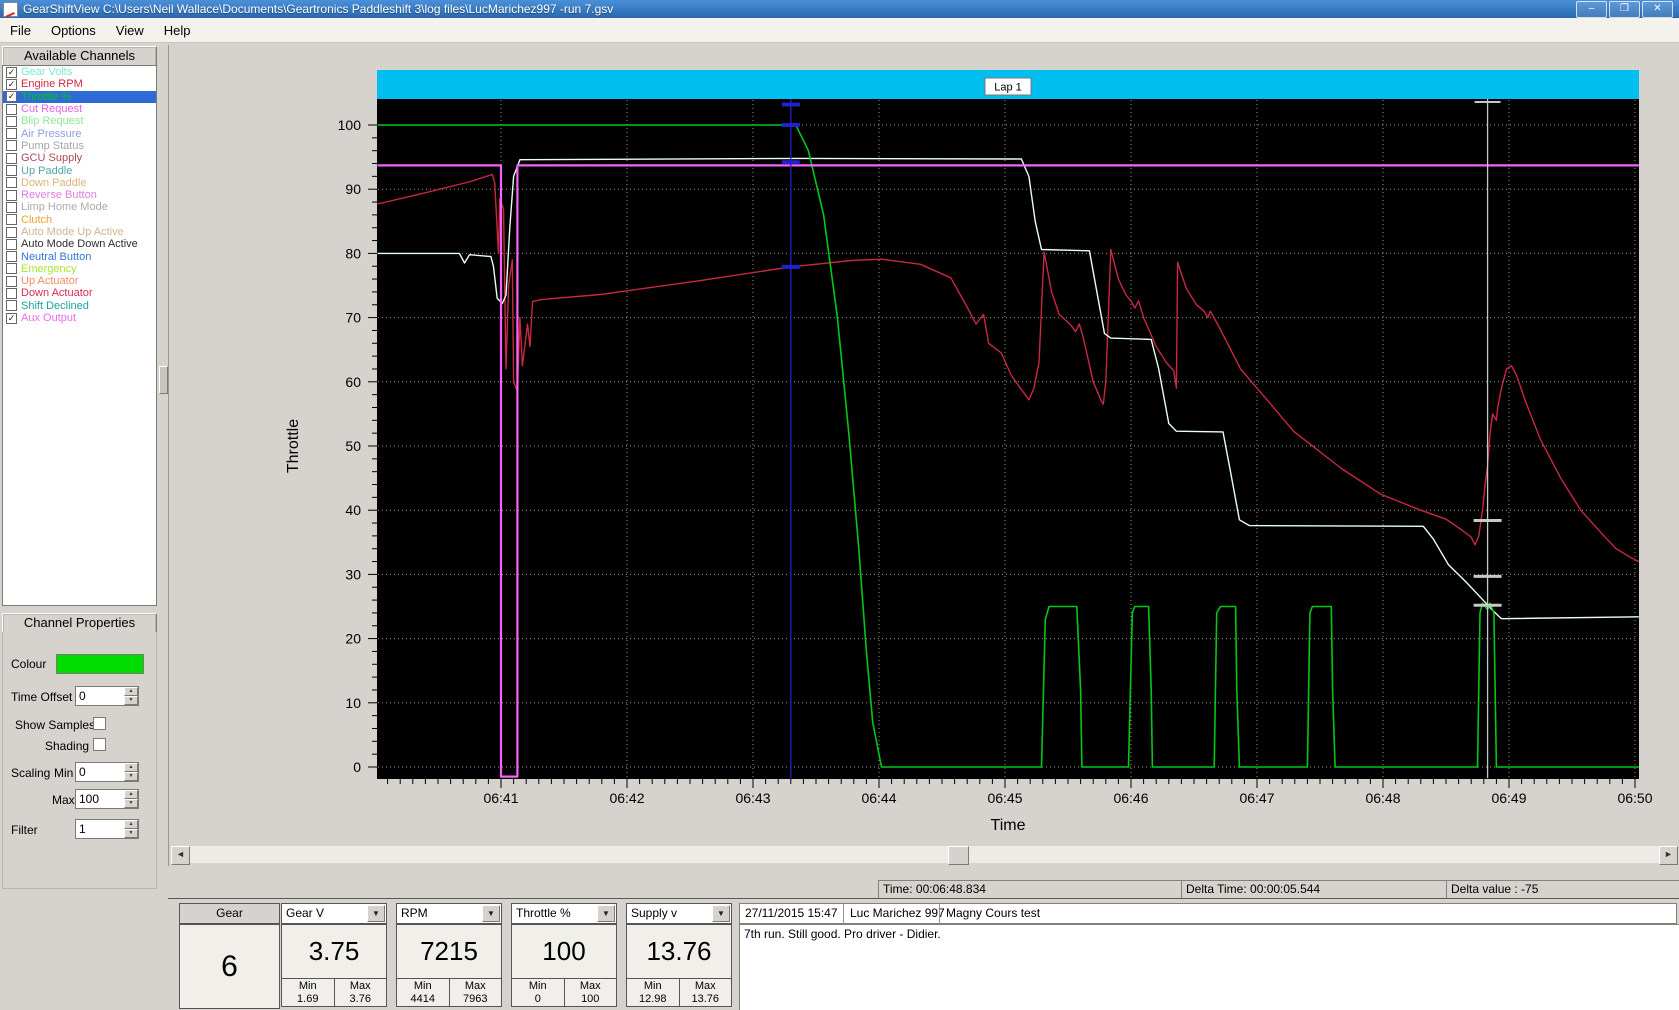  I want to click on metric-select-throttle-: Throttle % ▼, so click(564, 913).